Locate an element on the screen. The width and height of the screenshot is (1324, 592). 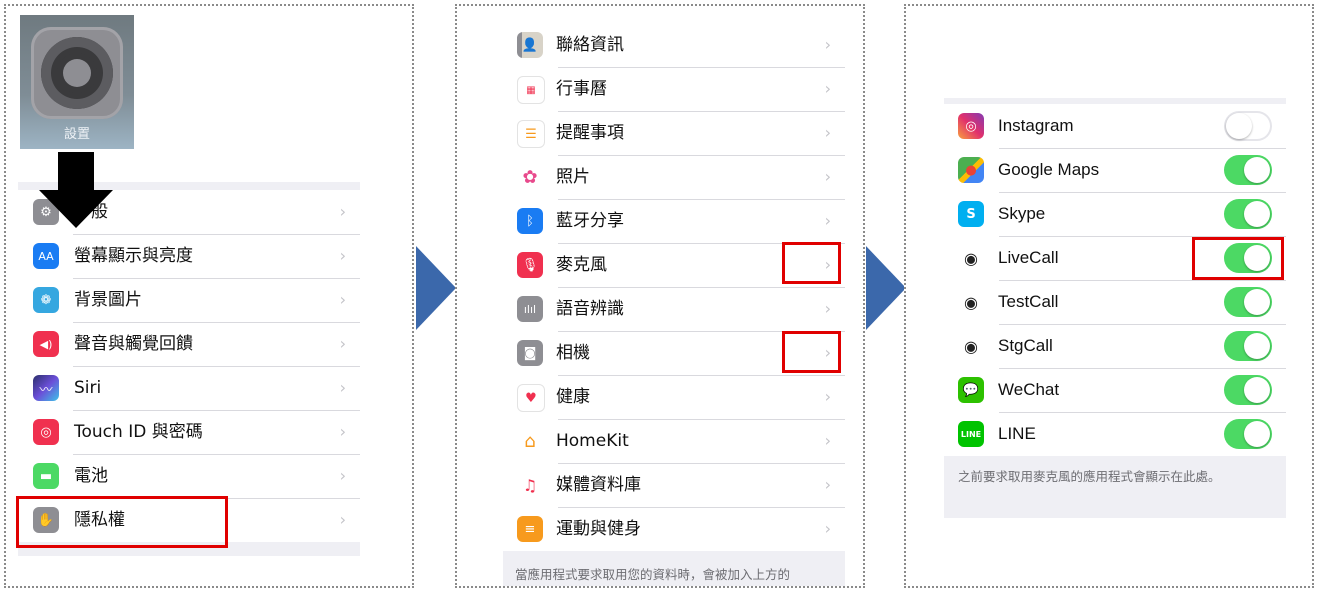
privacy-item-calendar: ▦ 行事曆 › is located at coordinates (674, 89).